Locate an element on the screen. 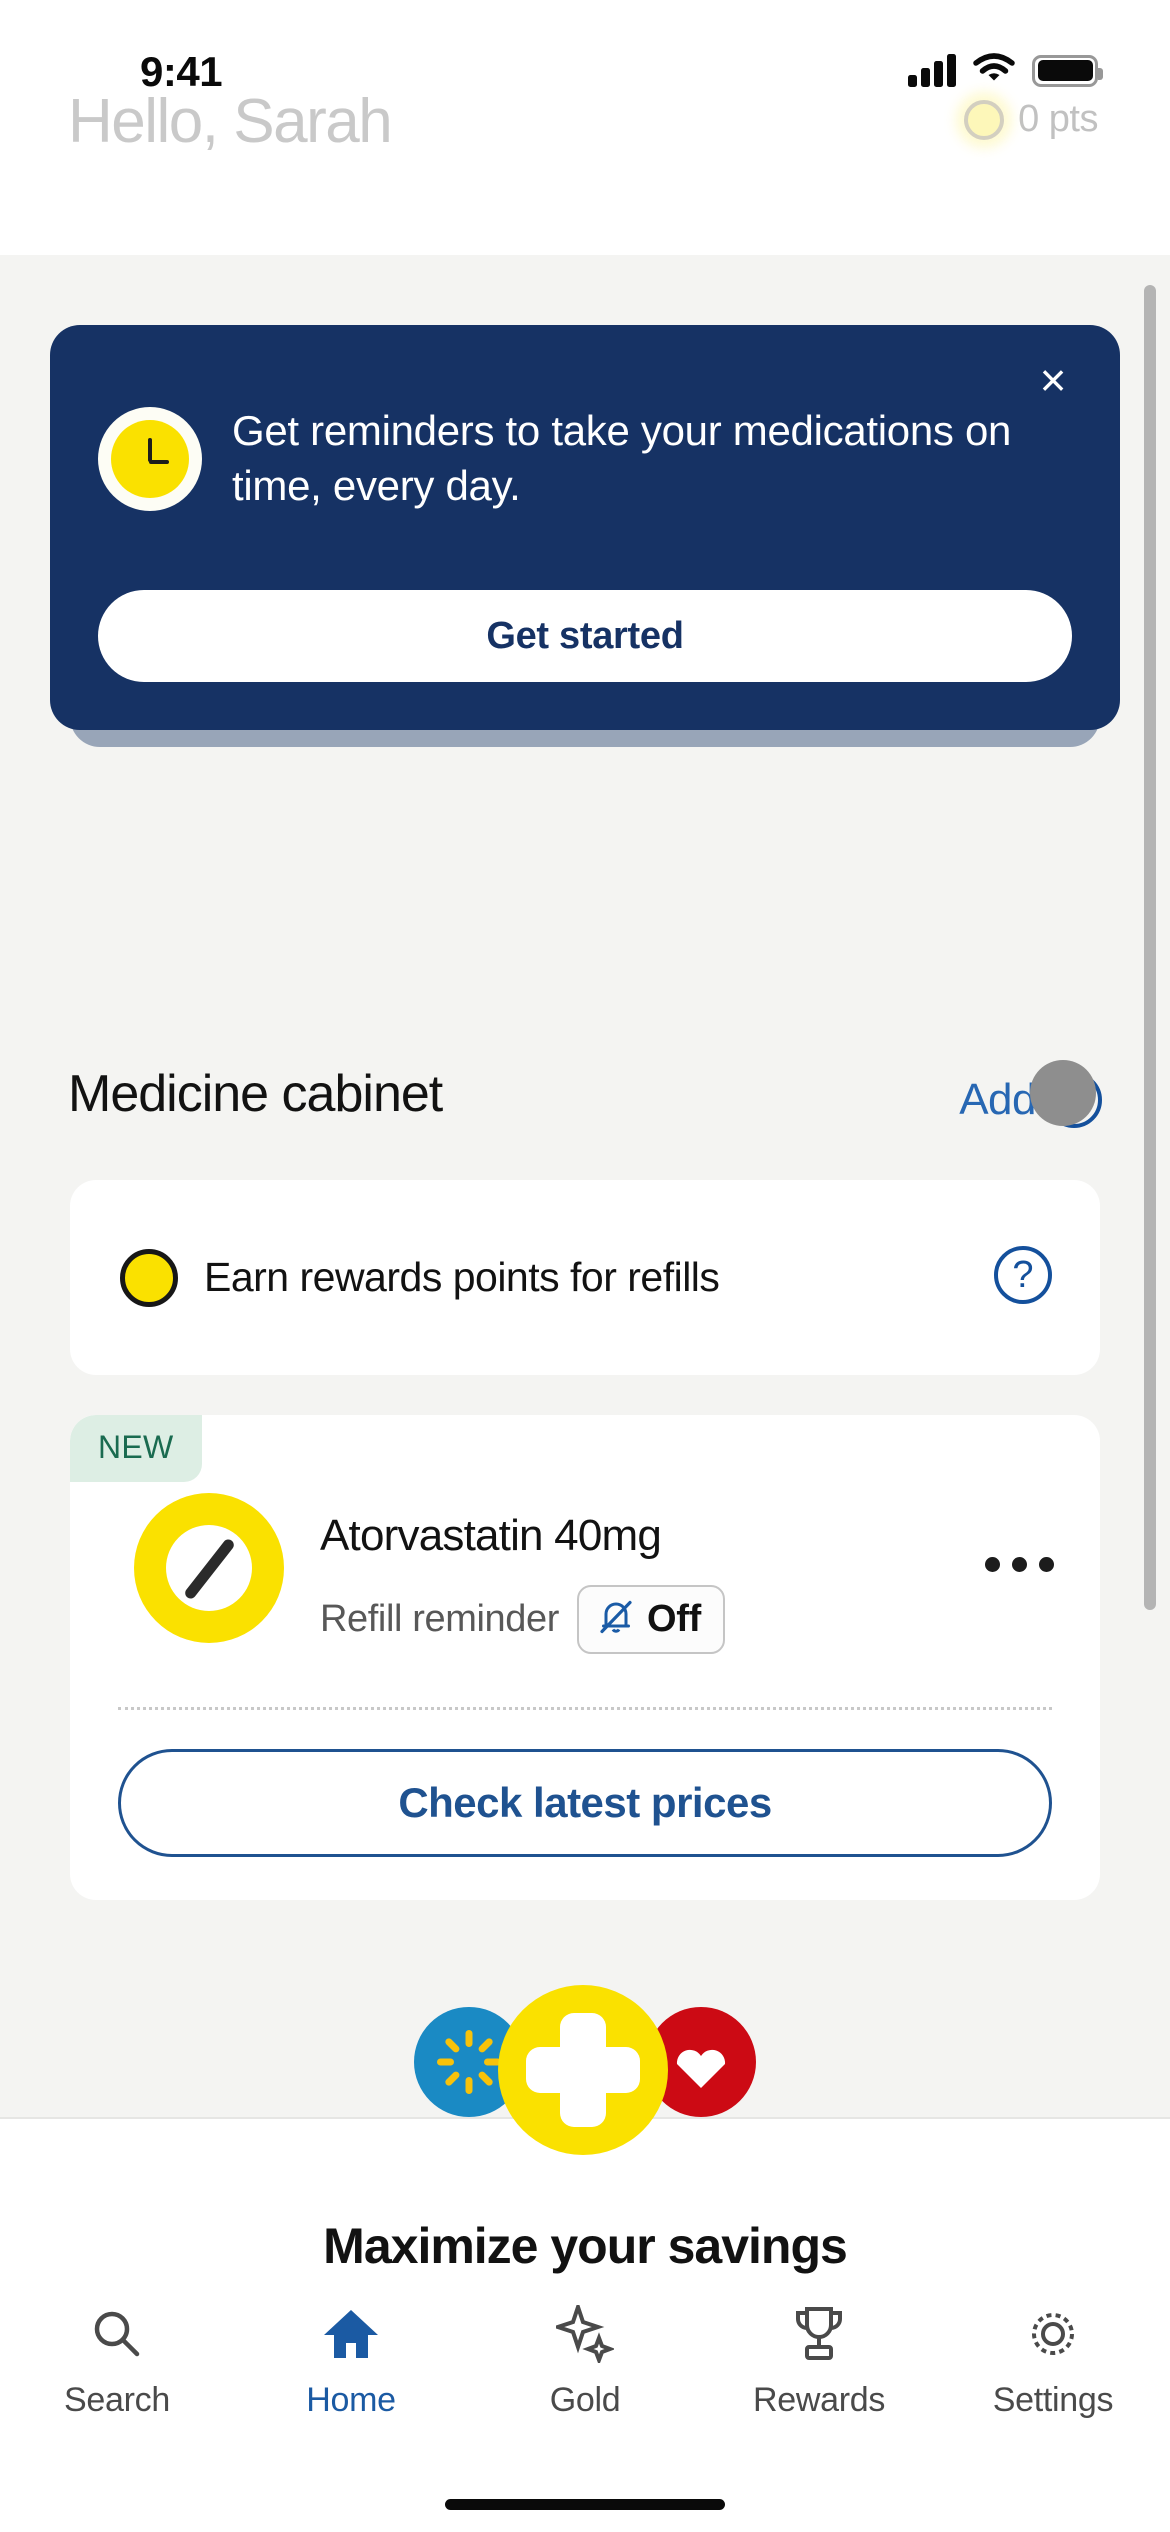 The height and width of the screenshot is (2532, 1170). gear-icon is located at coordinates (1053, 2334).